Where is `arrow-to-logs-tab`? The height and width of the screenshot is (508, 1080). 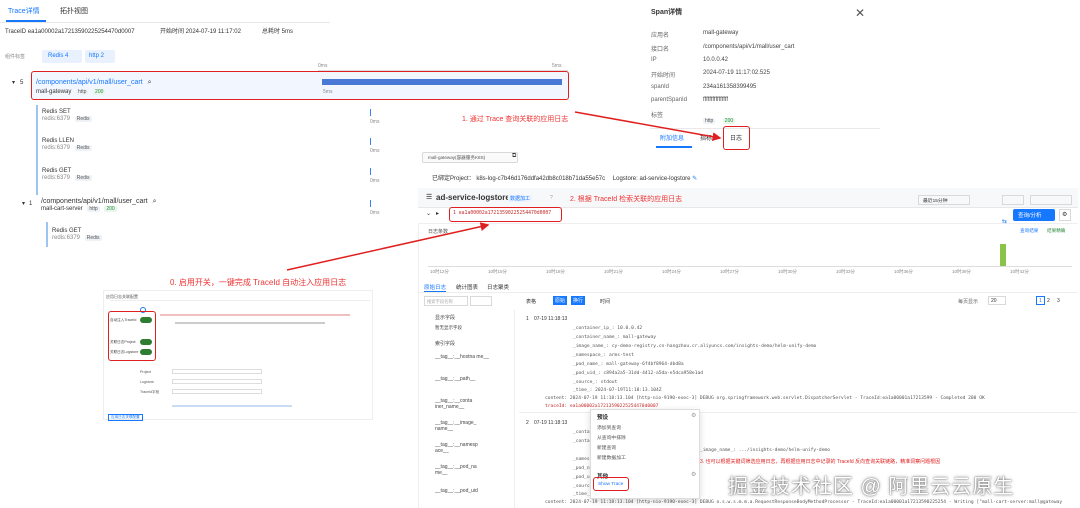
arrow-to-logs-tab is located at coordinates (648, 126).